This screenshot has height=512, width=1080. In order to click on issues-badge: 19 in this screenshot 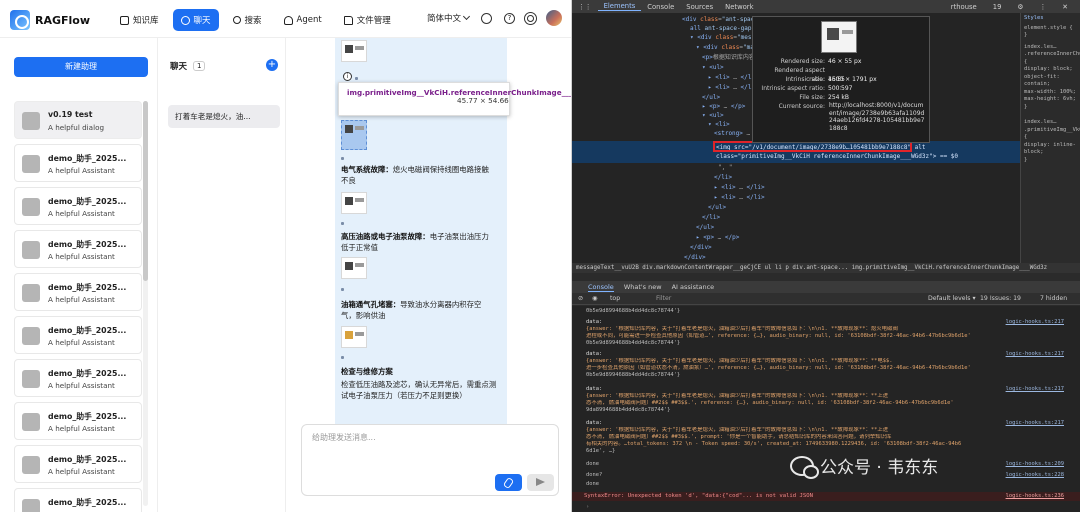, I will do `click(997, 7)`.